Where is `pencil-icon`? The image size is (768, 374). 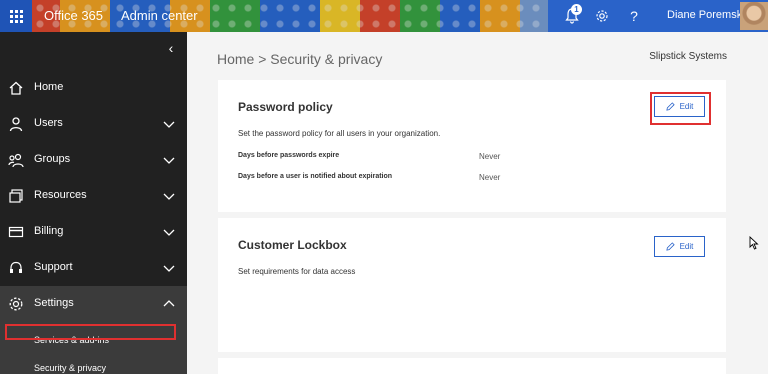
pencil-icon is located at coordinates (670, 246).